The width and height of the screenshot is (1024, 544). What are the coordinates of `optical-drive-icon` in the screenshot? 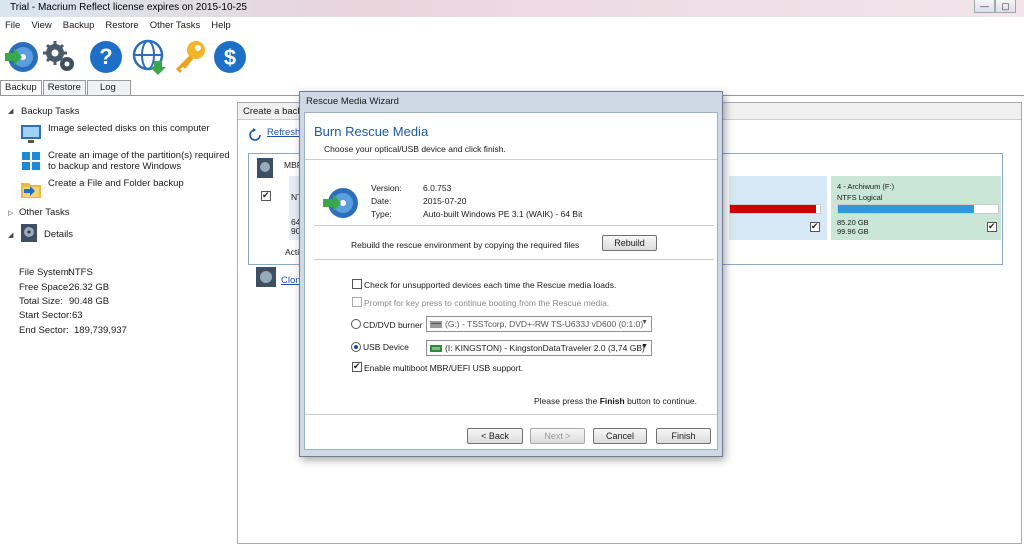 It's located at (436, 324).